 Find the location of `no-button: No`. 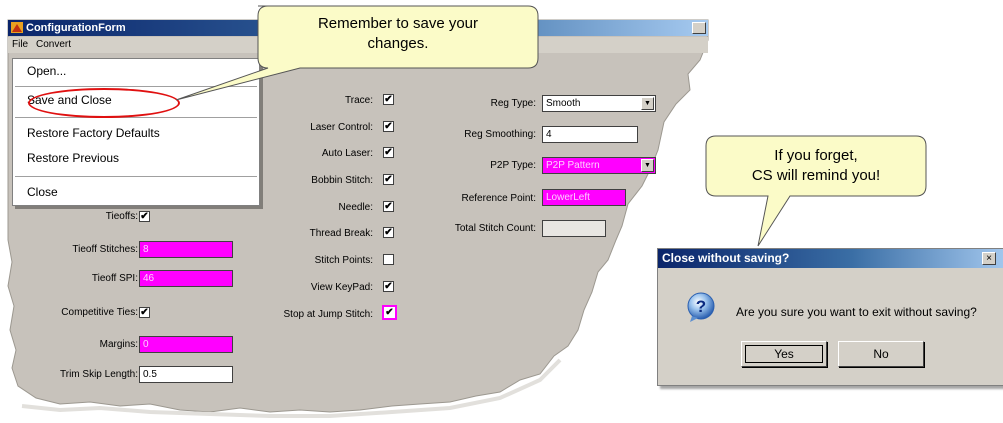

no-button: No is located at coordinates (881, 354).